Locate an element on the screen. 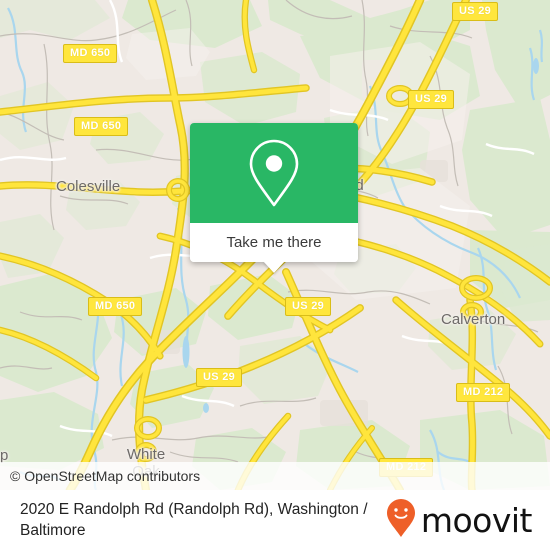 This screenshot has width=550, height=550. moovit-logo: moovit is located at coordinates (468, 520).